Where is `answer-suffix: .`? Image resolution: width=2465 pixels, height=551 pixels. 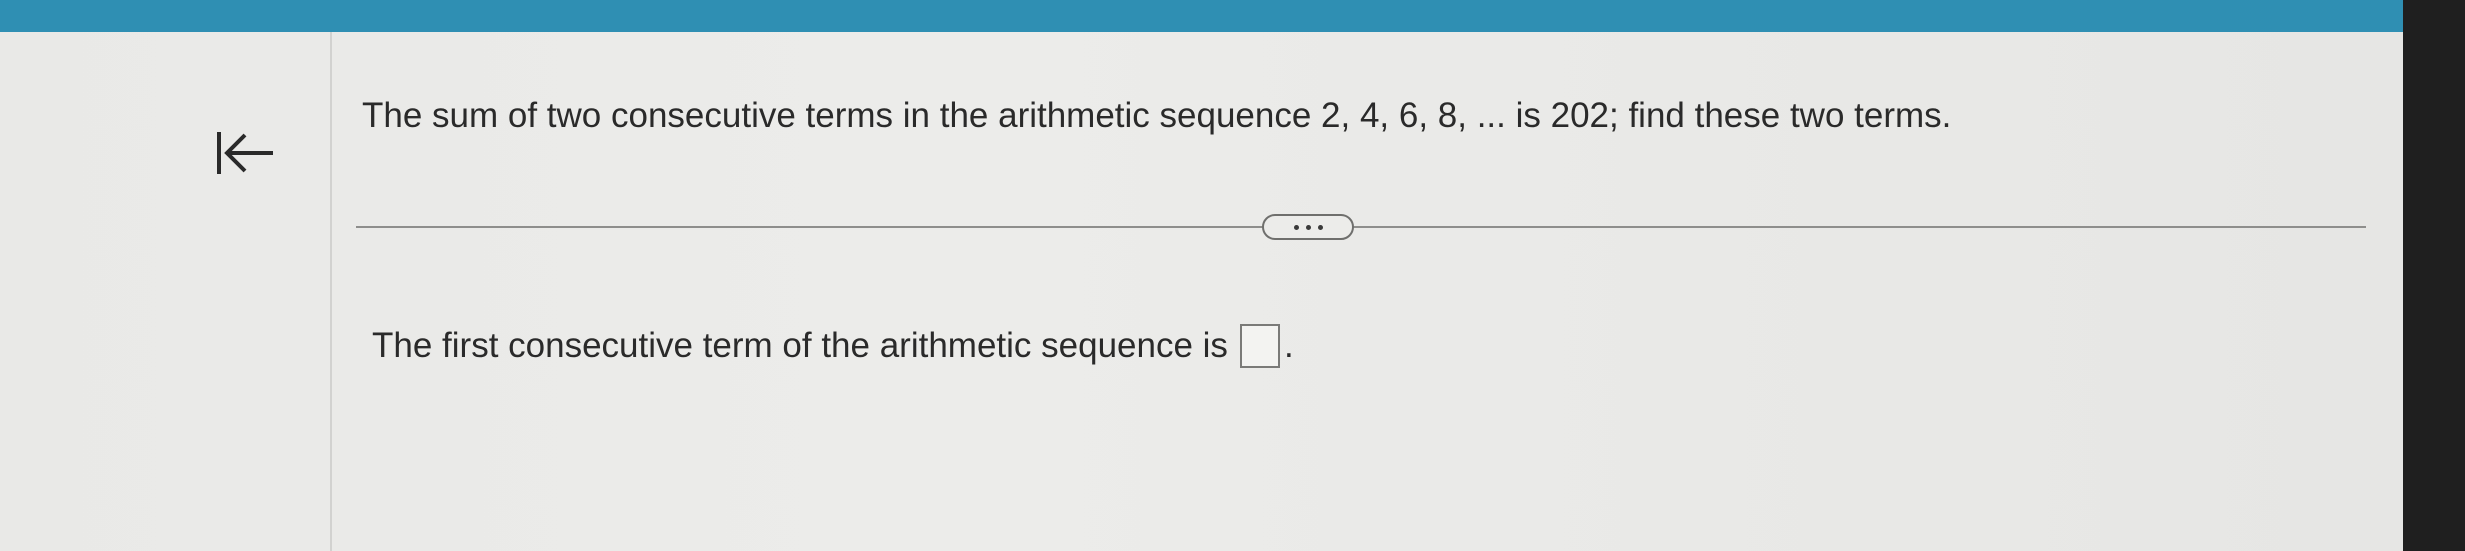 answer-suffix: . is located at coordinates (1288, 345).